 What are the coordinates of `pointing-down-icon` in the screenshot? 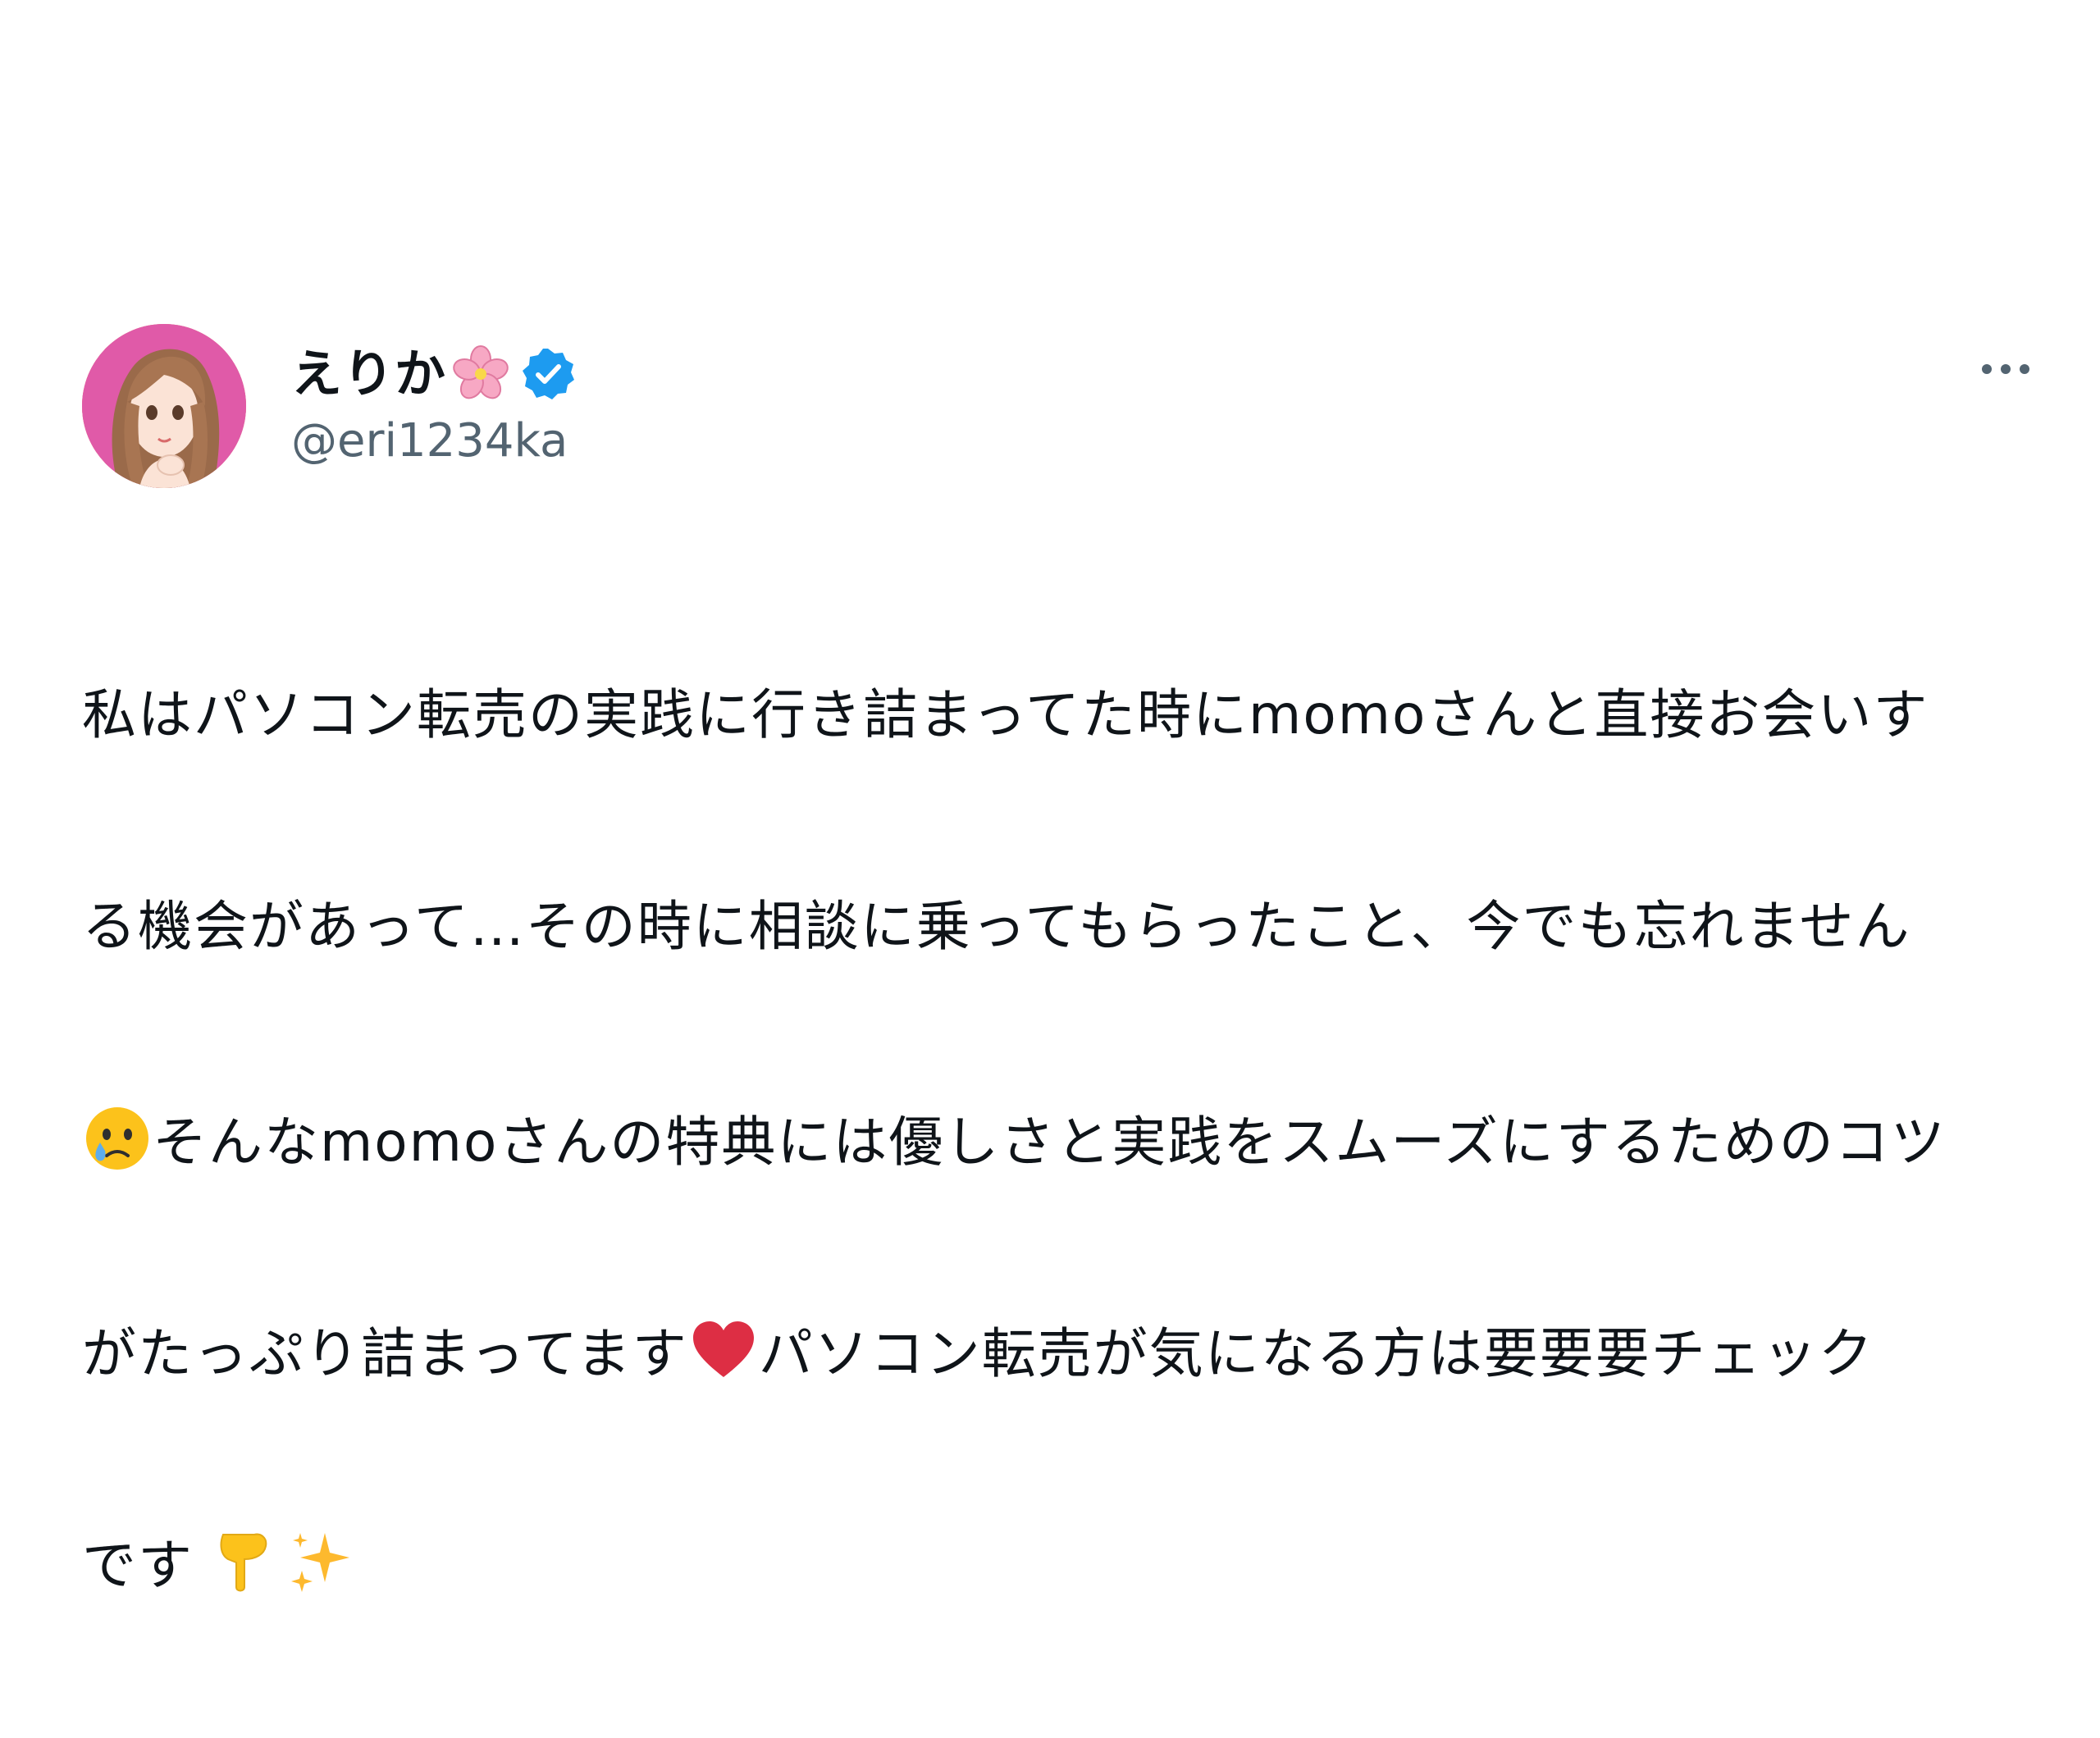 It's located at (244, 1561).